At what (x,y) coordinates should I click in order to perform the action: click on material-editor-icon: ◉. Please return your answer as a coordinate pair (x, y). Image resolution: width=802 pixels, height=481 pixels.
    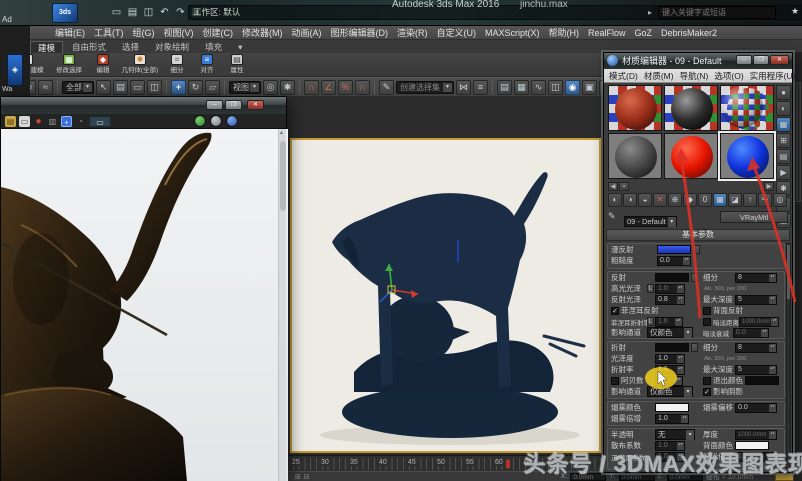
    Looking at the image, I should click on (572, 87).